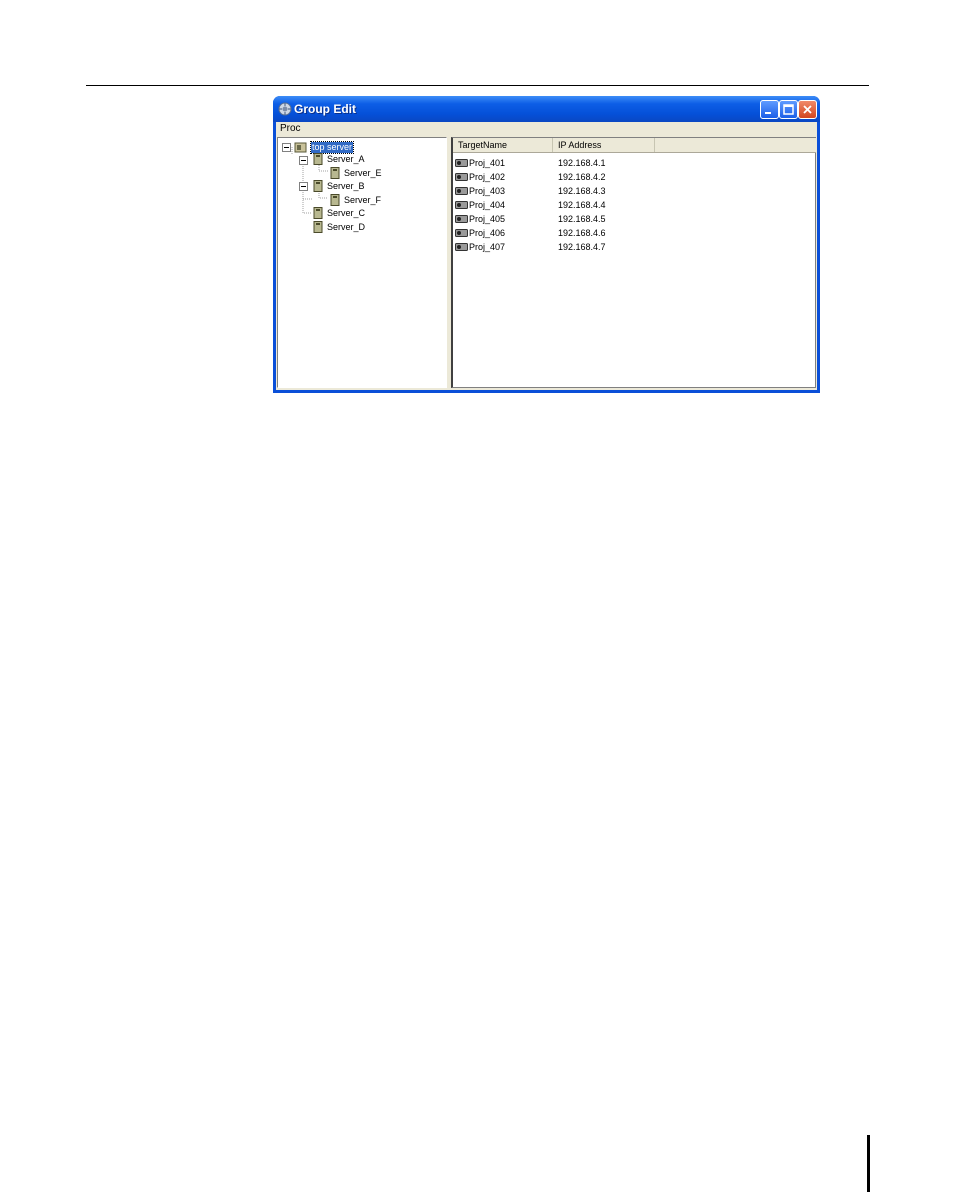 The height and width of the screenshot is (1192, 954). I want to click on list-item: Proj_405 192.168.4.5, so click(634, 218).